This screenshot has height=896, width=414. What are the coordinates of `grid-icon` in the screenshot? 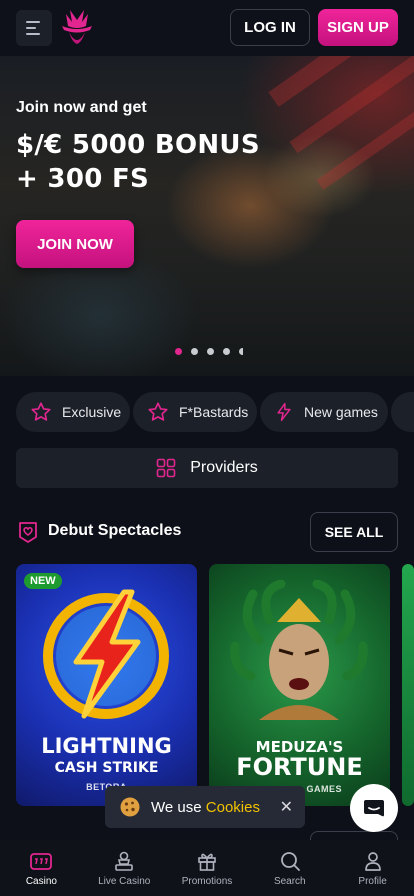 It's located at (166, 468).